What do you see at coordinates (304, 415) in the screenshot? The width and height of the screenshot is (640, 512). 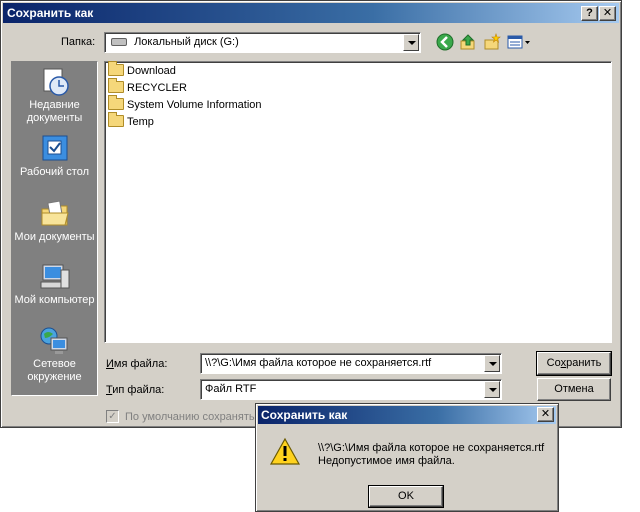 I see `error-title: Сохранить как` at bounding box center [304, 415].